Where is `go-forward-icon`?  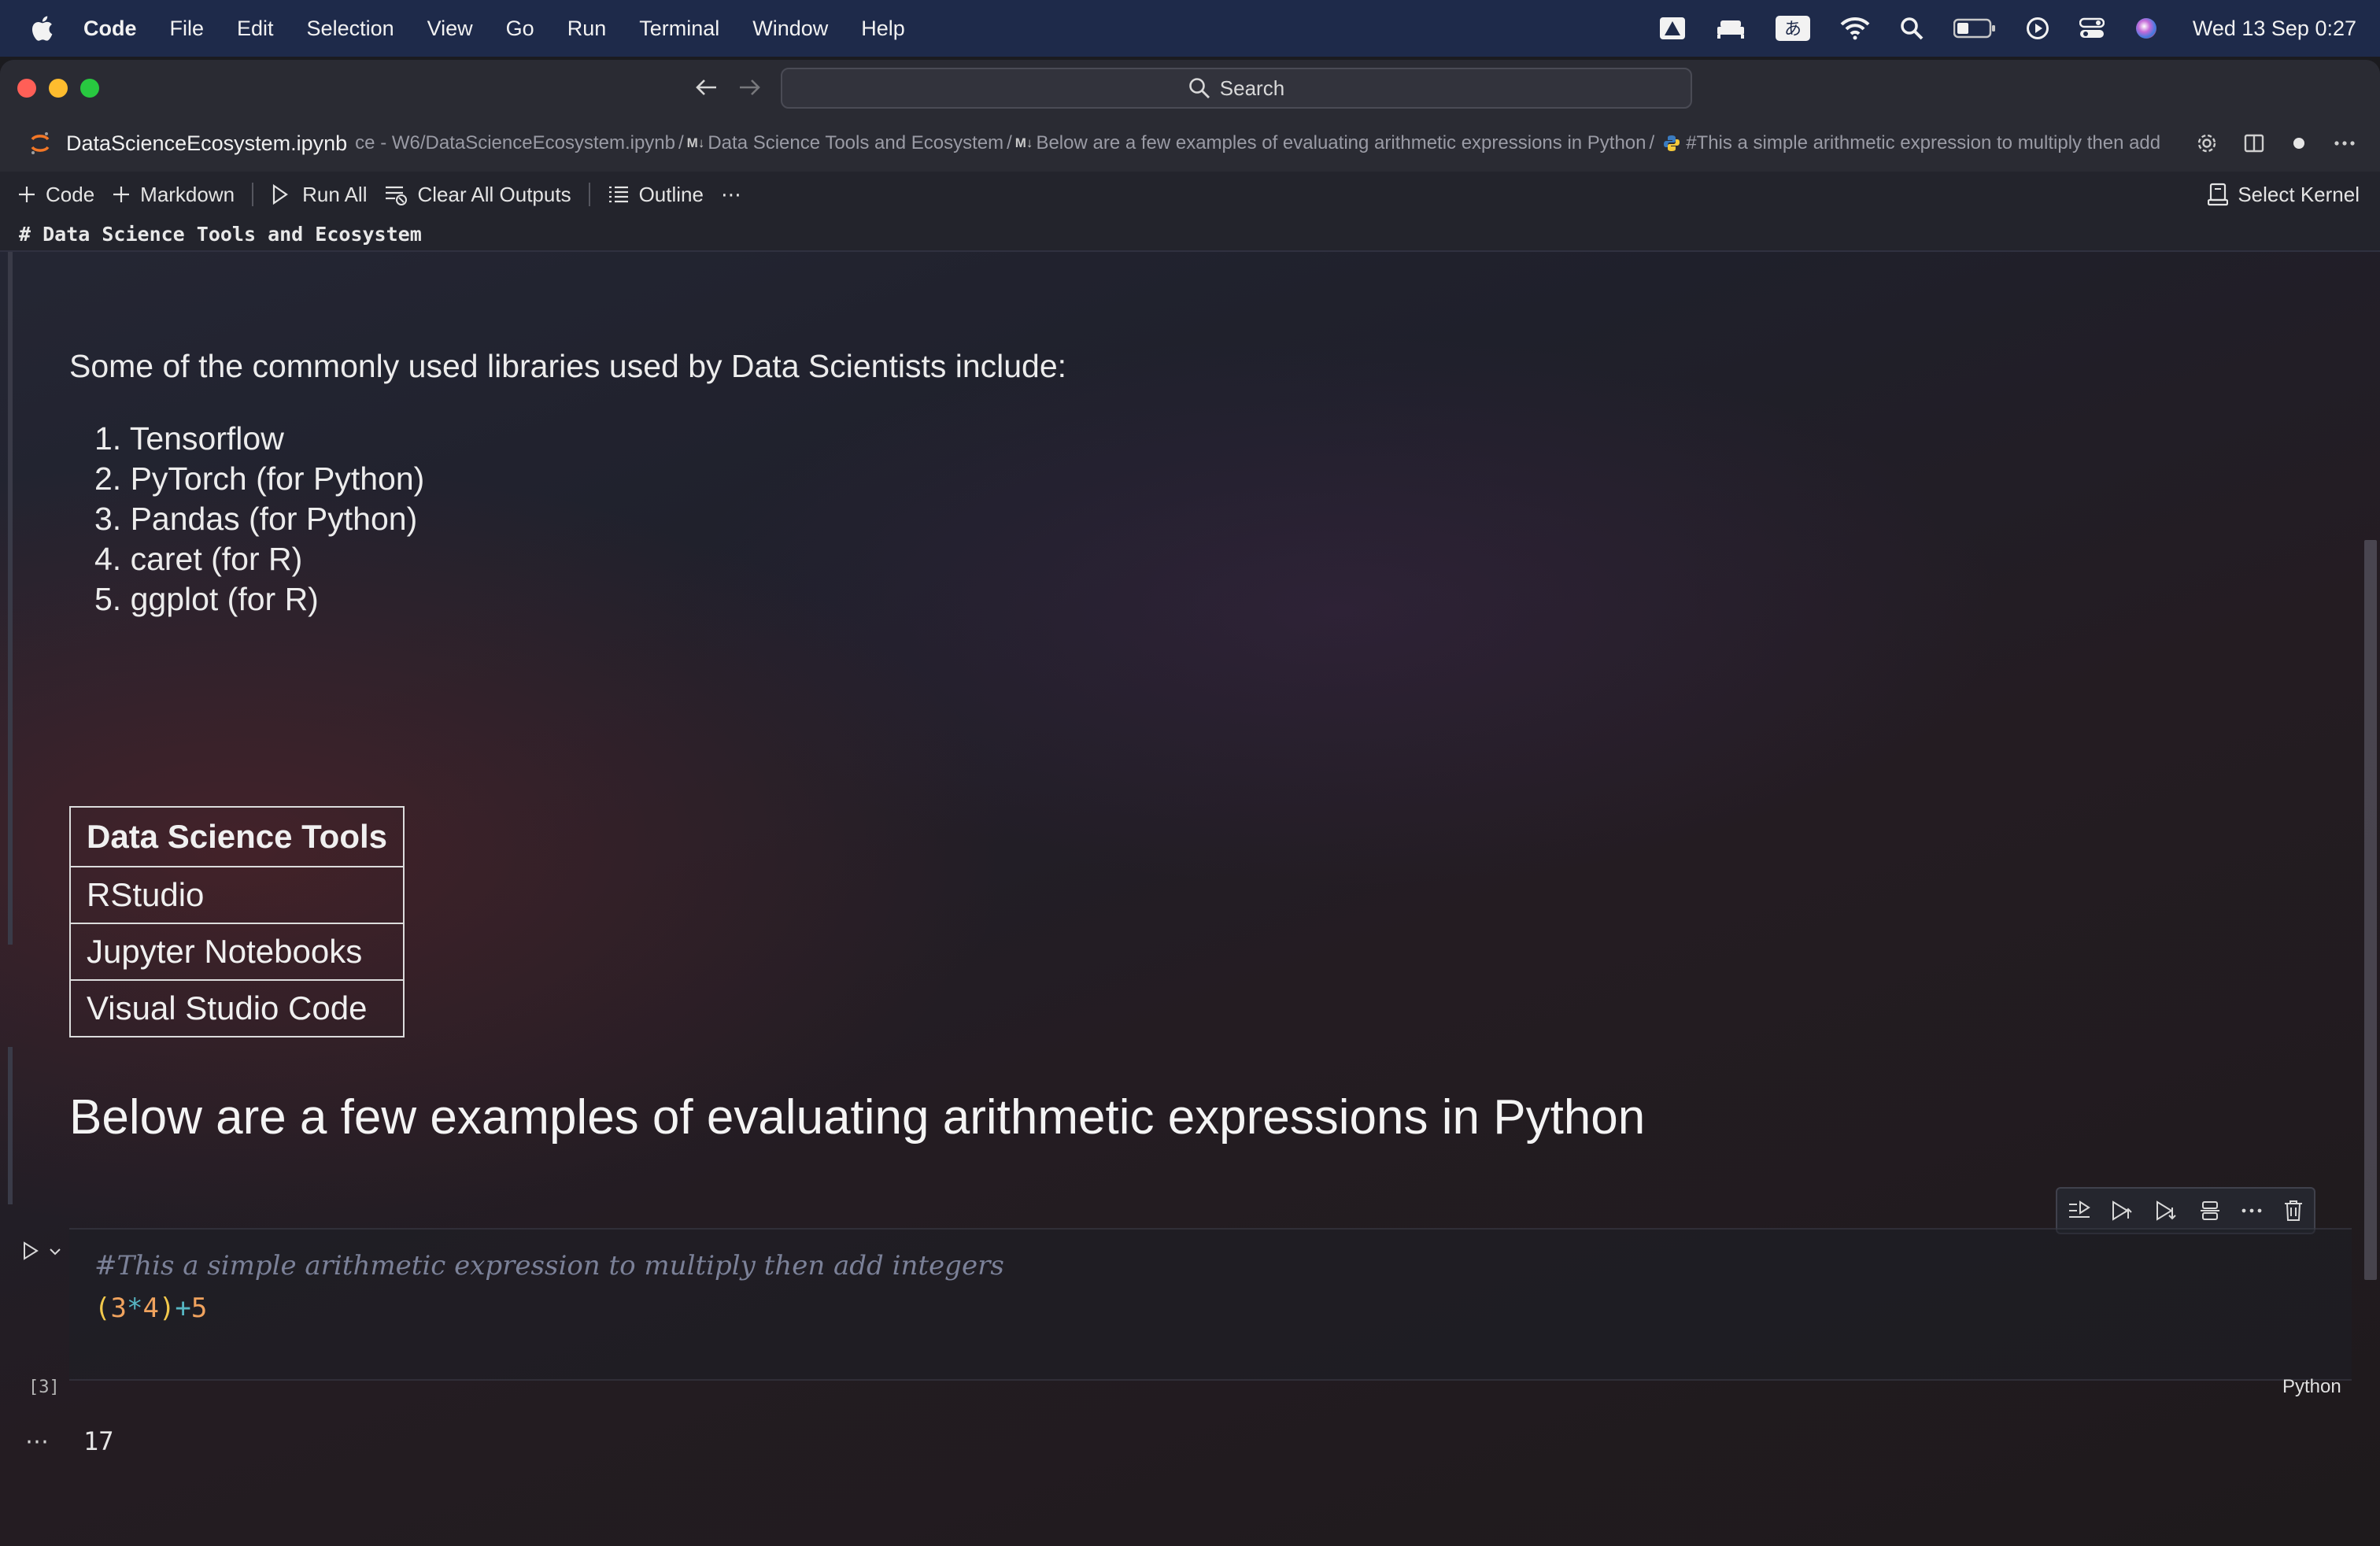
go-forward-icon is located at coordinates (749, 87).